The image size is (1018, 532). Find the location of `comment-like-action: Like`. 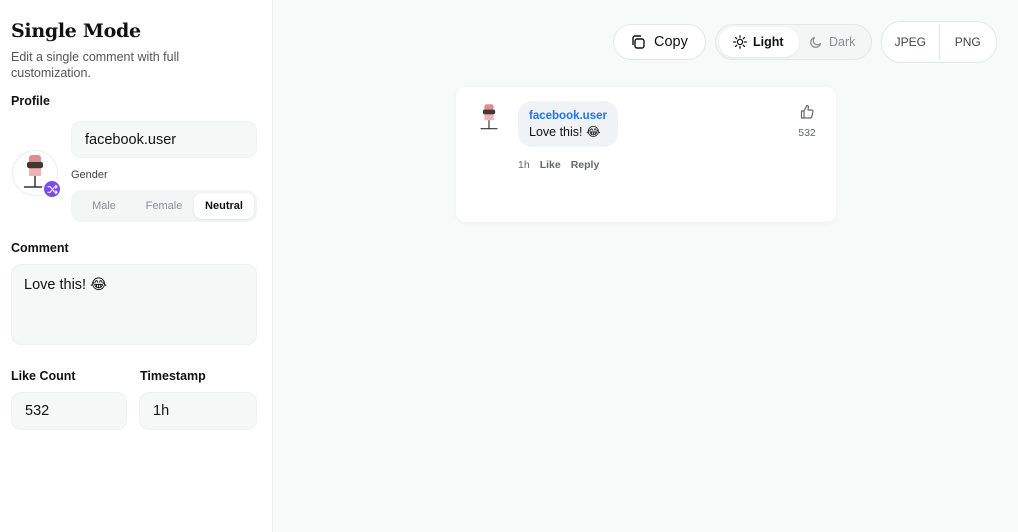

comment-like-action: Like is located at coordinates (550, 165).